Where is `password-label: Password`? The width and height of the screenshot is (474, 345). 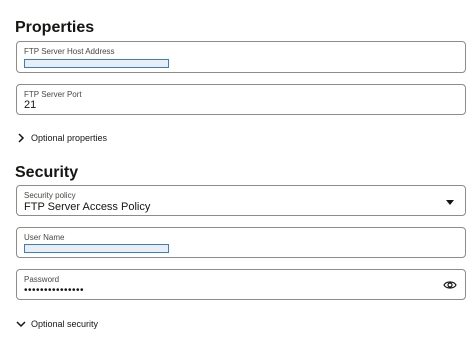 password-label: Password is located at coordinates (42, 279).